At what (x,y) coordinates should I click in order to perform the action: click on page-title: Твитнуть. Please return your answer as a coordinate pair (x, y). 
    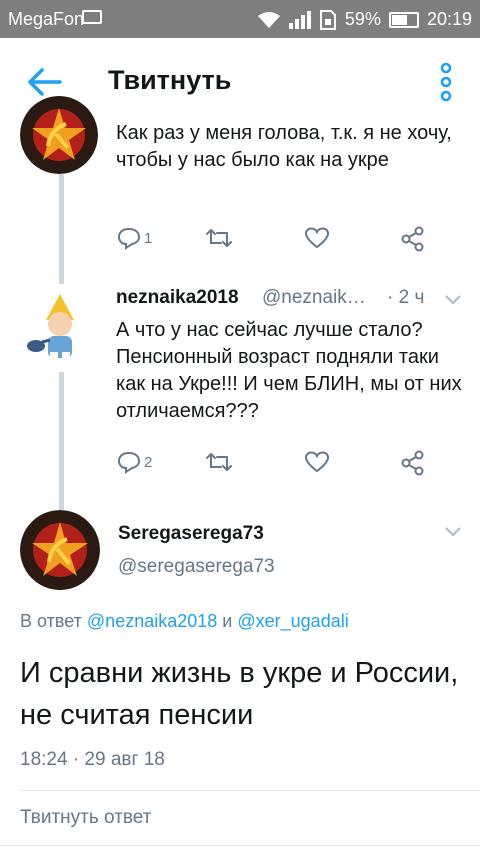
    Looking at the image, I should click on (170, 80).